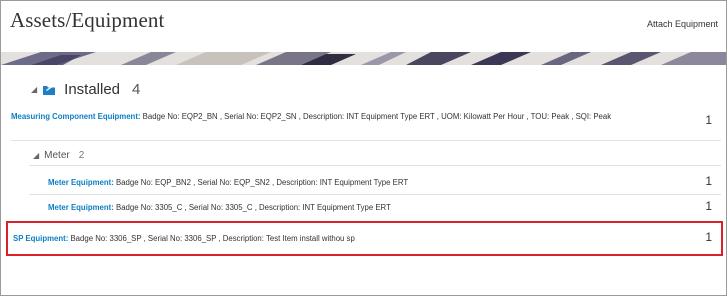 The image size is (728, 297). I want to click on decorative-banner, so click(363, 58).